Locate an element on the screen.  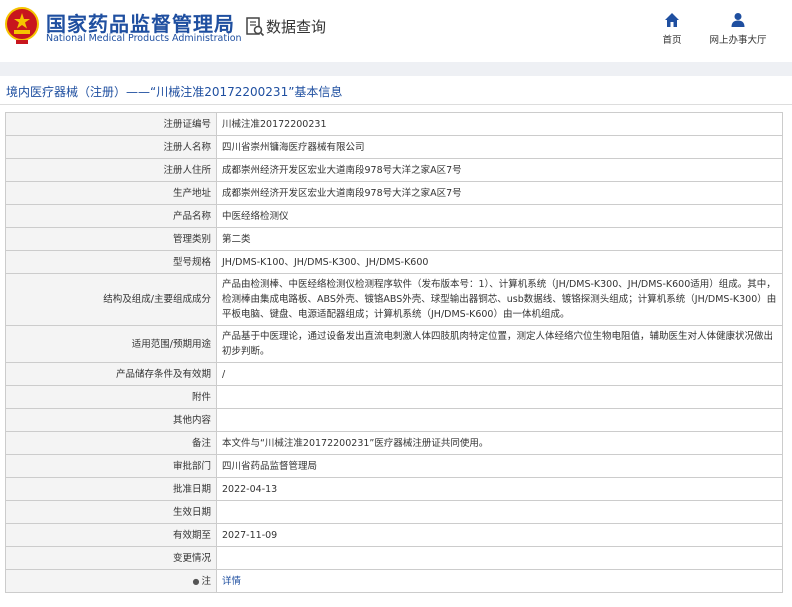
table-row: 备注 本文件与“川械注准20172200231”医疗器械注册证共同使用。 is located at coordinates (394, 443).